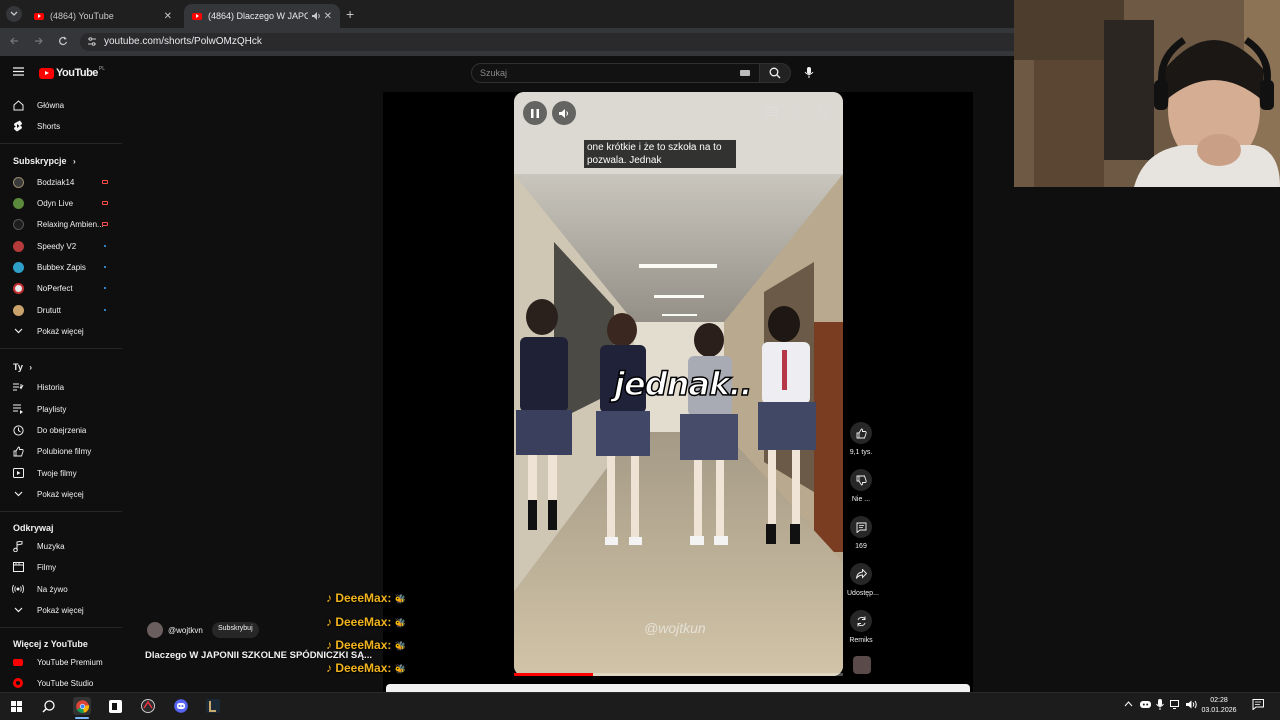 This screenshot has height=720, width=1280. What do you see at coordinates (1128, 704) in the screenshot?
I see `tray-chevron-up-icon` at bounding box center [1128, 704].